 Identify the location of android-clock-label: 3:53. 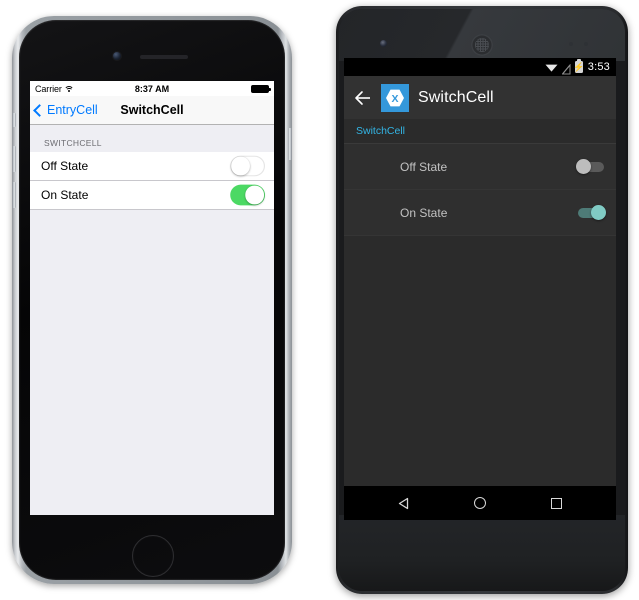
(598, 67).